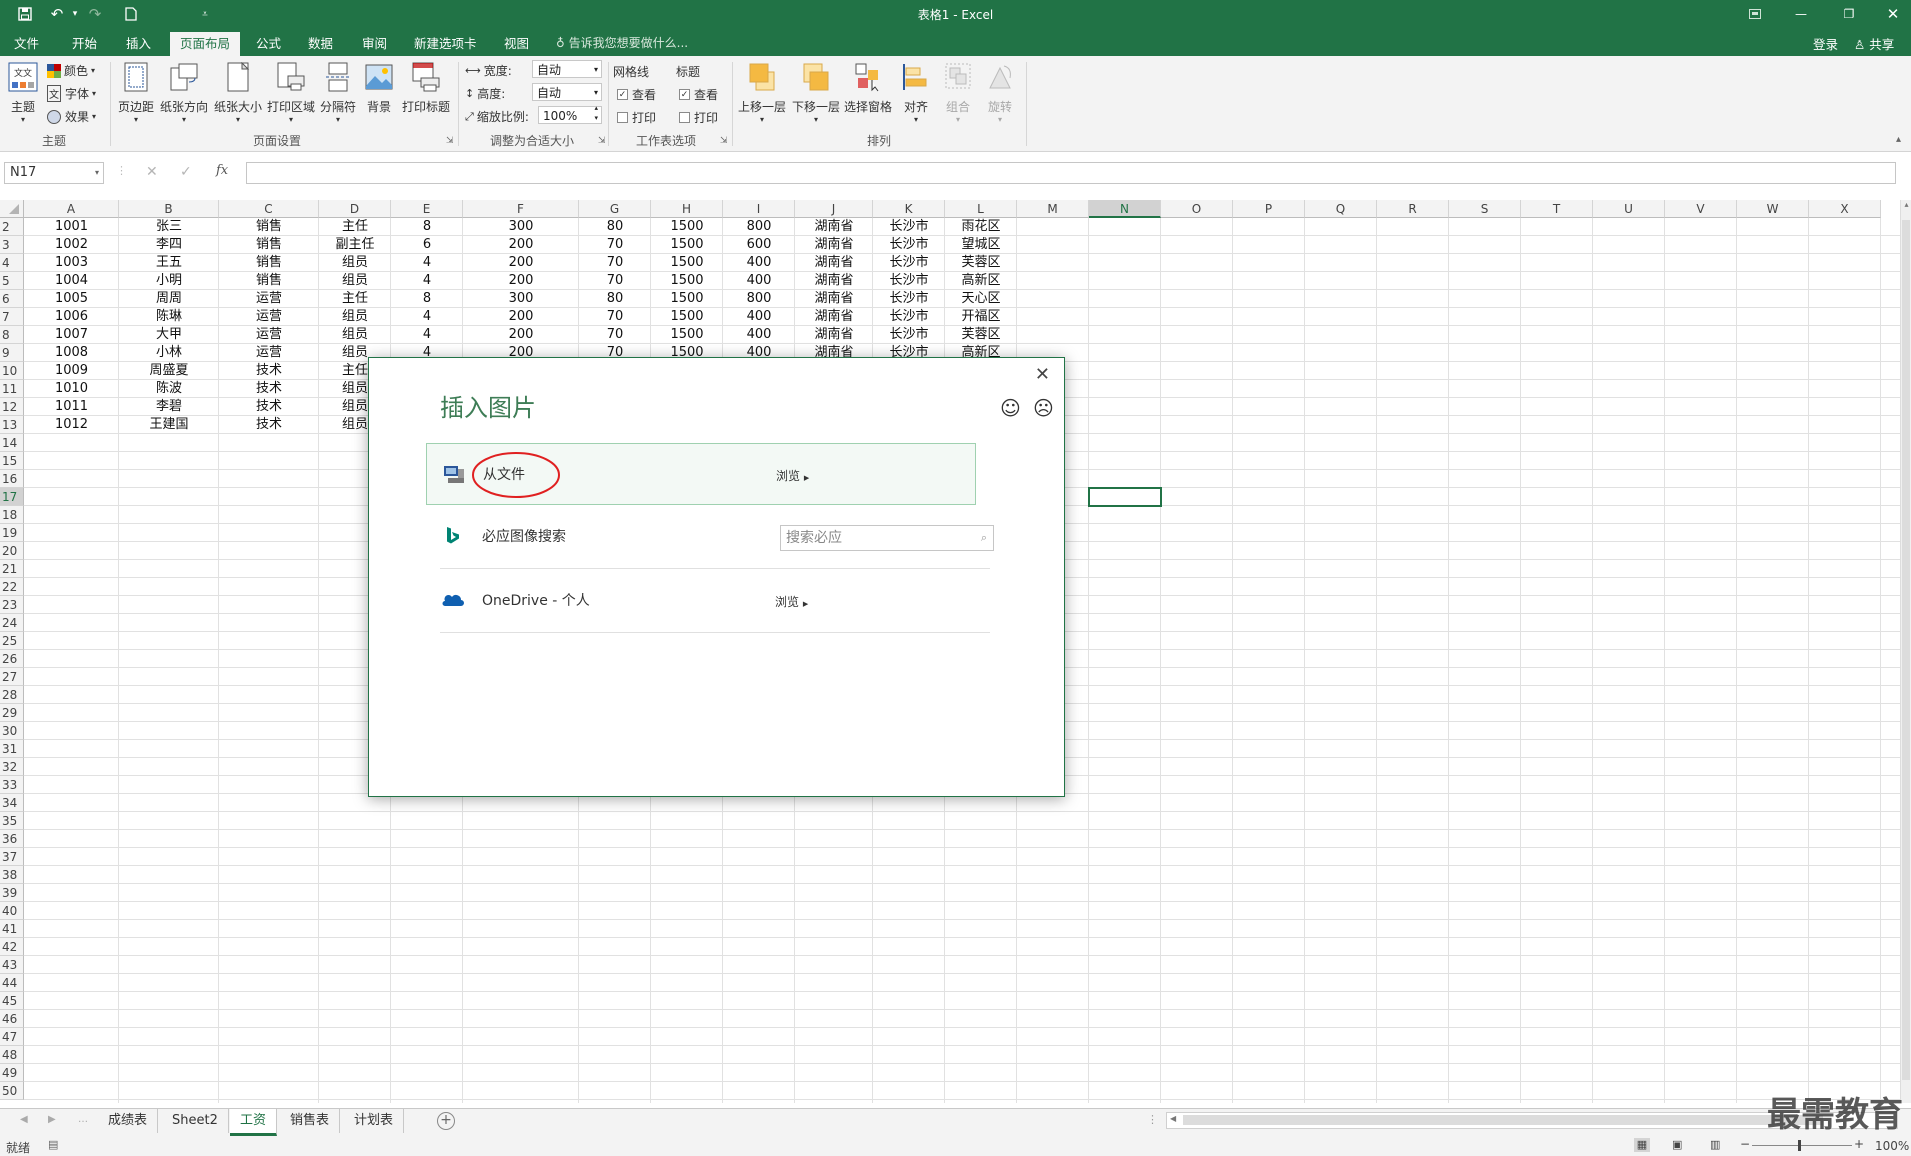 The width and height of the screenshot is (1911, 1156). Describe the element at coordinates (54, 173) in the screenshot. I see `name-box: N17 ▾` at that location.